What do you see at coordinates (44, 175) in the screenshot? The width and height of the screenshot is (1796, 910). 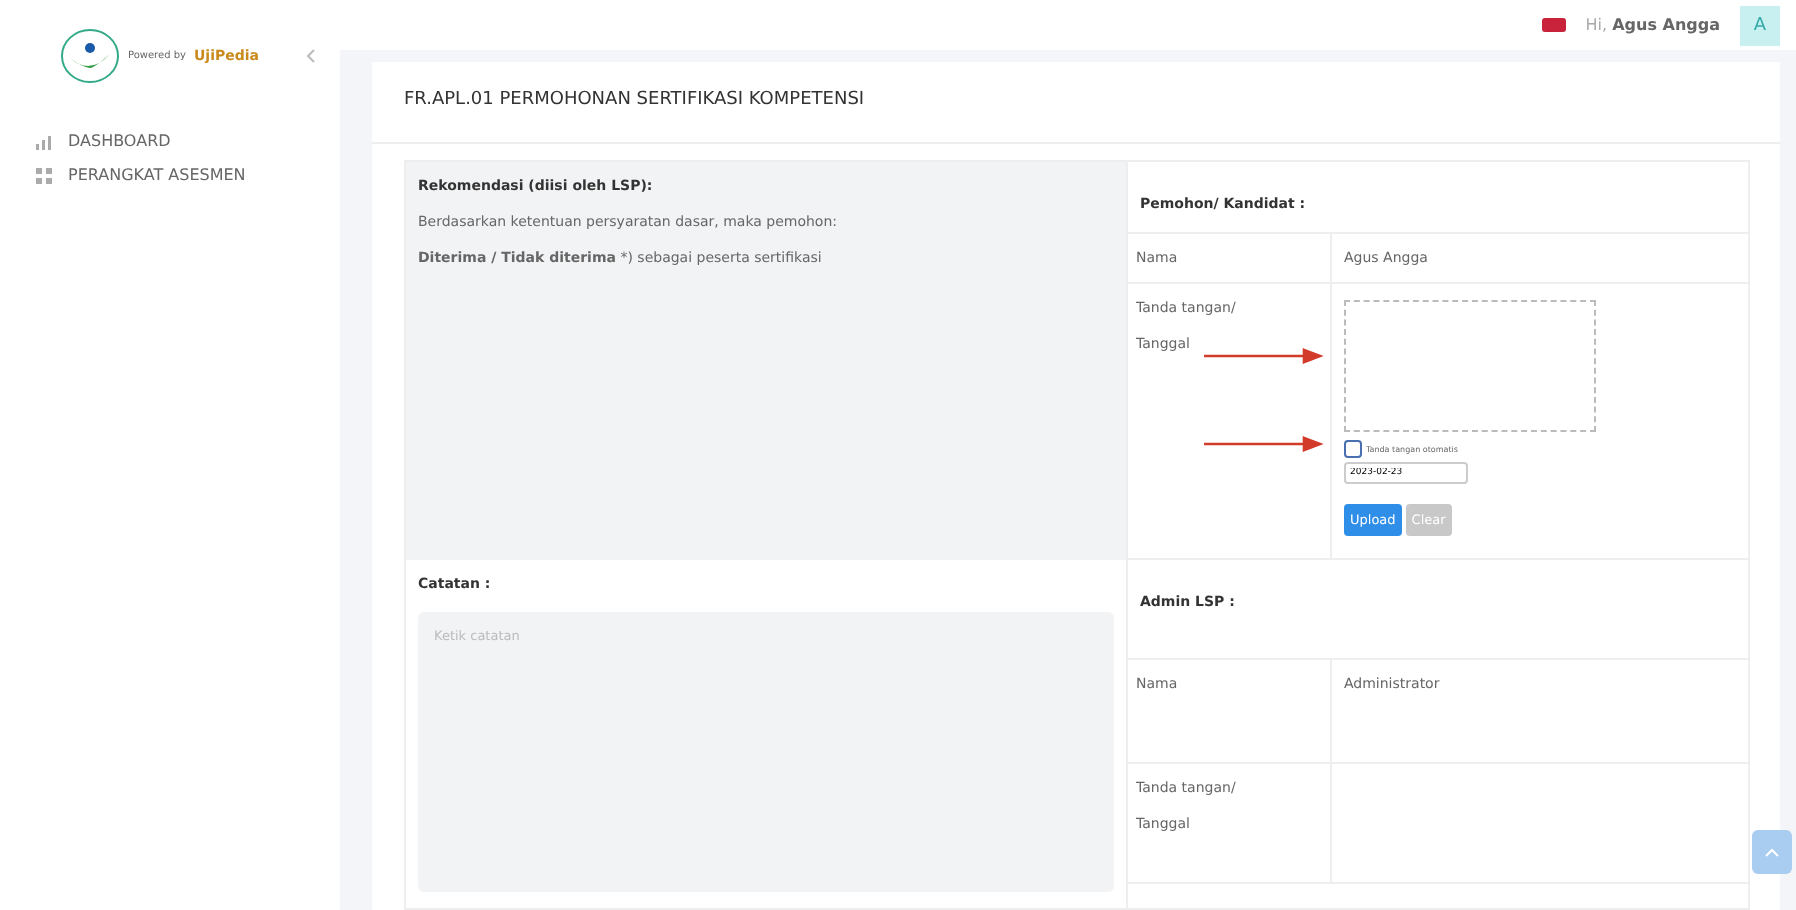 I see `grid-icon` at bounding box center [44, 175].